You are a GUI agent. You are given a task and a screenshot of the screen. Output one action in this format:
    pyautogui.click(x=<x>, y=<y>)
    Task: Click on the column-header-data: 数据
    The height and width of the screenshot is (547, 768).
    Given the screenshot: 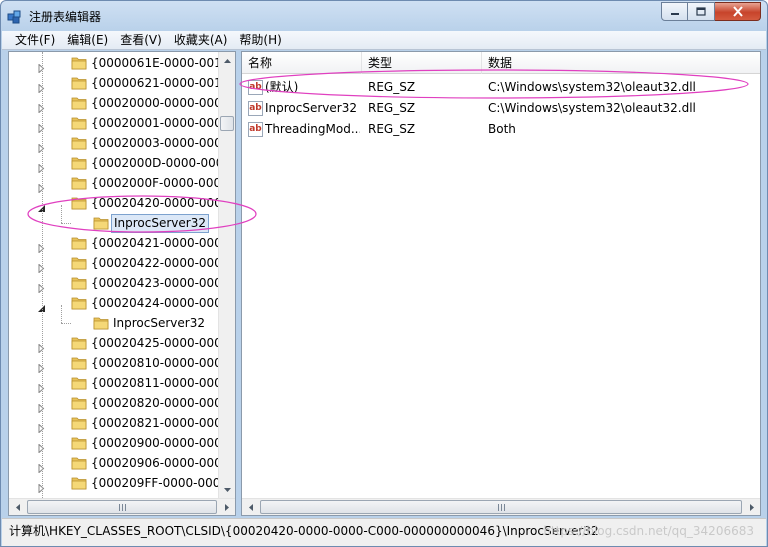 What is the action you would take?
    pyautogui.click(x=621, y=63)
    